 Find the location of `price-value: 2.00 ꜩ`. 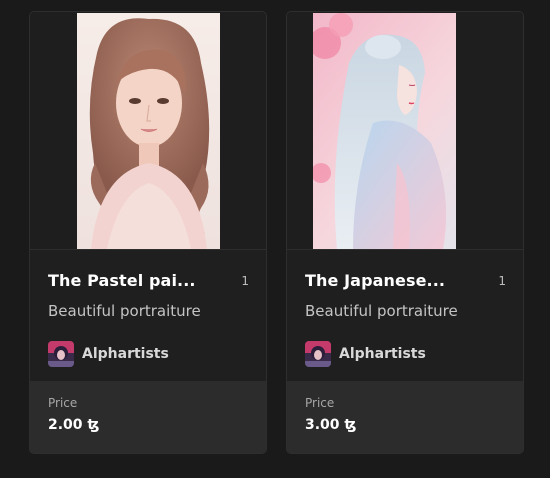

price-value: 2.00 ꜩ is located at coordinates (74, 425).